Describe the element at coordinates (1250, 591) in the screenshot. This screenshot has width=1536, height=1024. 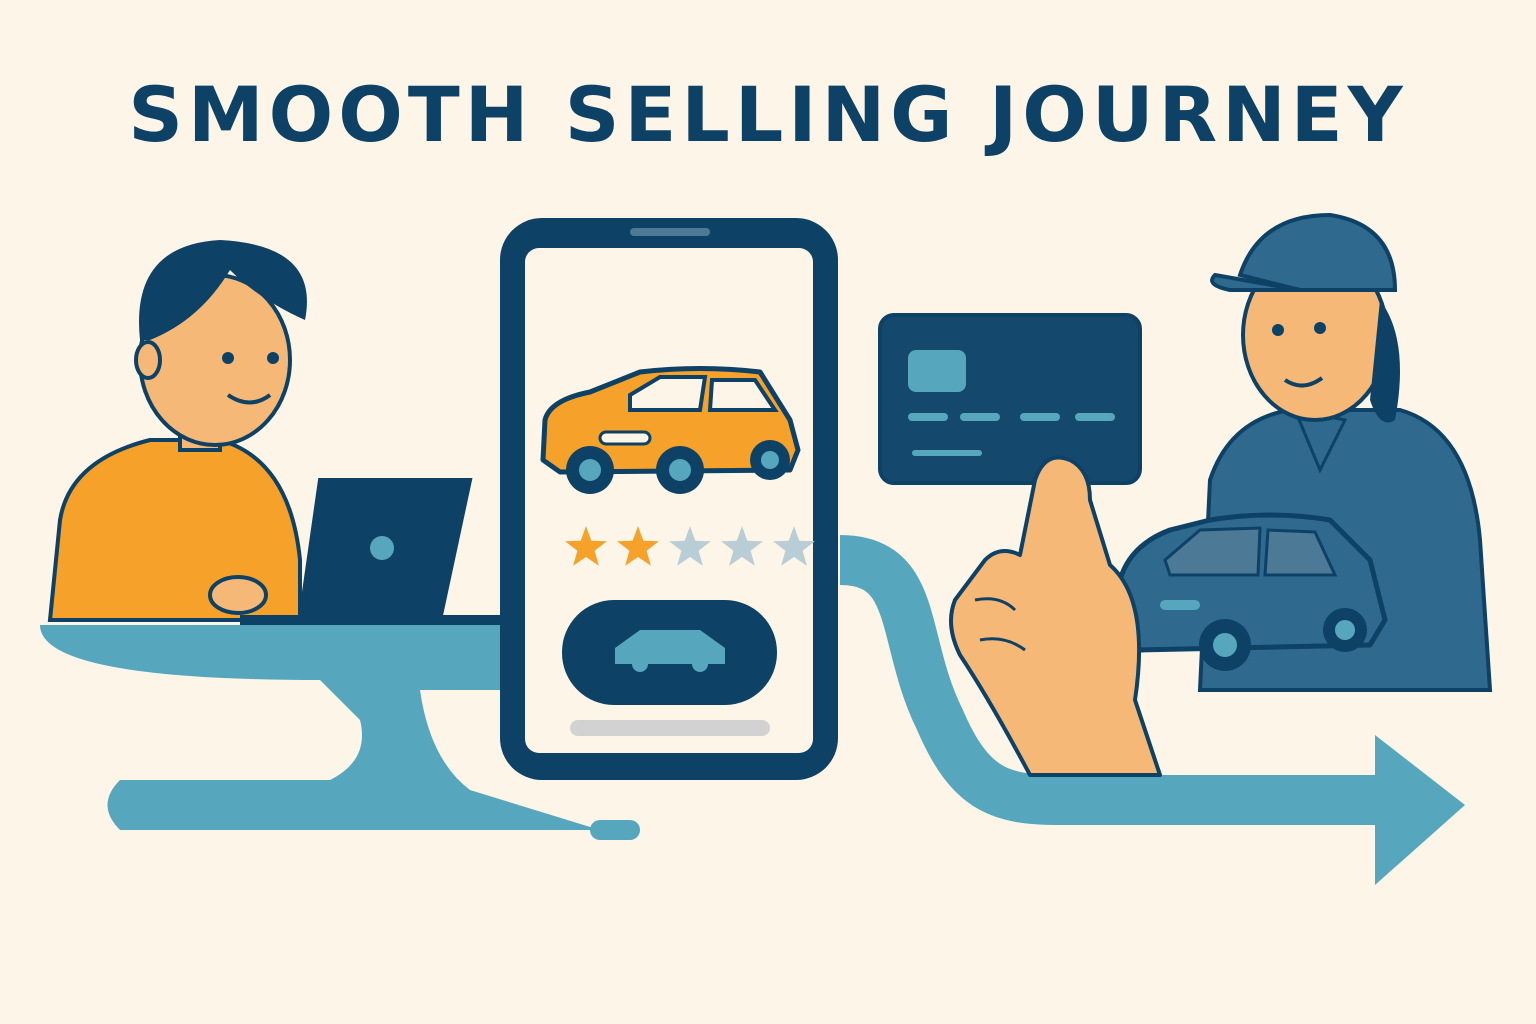
I see `blue-car-icon` at that location.